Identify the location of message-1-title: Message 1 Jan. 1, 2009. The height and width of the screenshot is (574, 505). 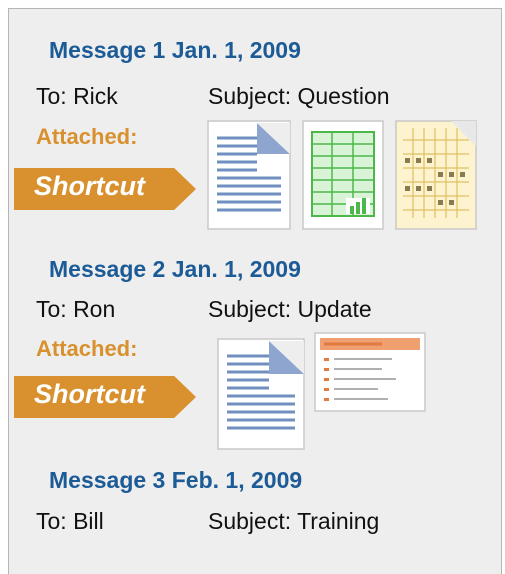
(175, 50).